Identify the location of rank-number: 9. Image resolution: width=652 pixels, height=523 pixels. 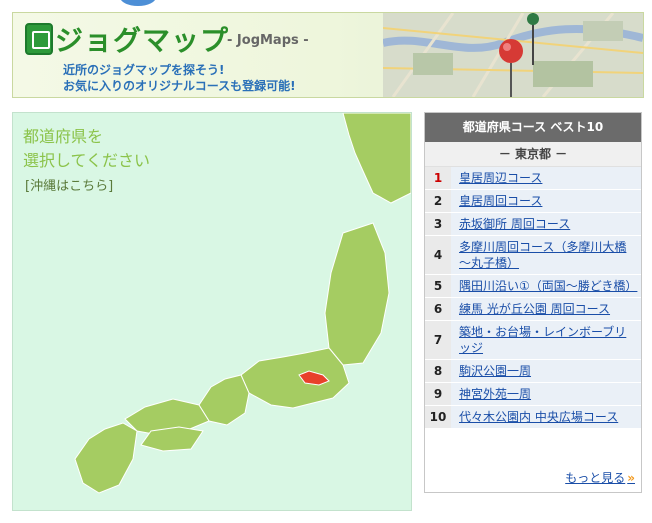
(438, 394).